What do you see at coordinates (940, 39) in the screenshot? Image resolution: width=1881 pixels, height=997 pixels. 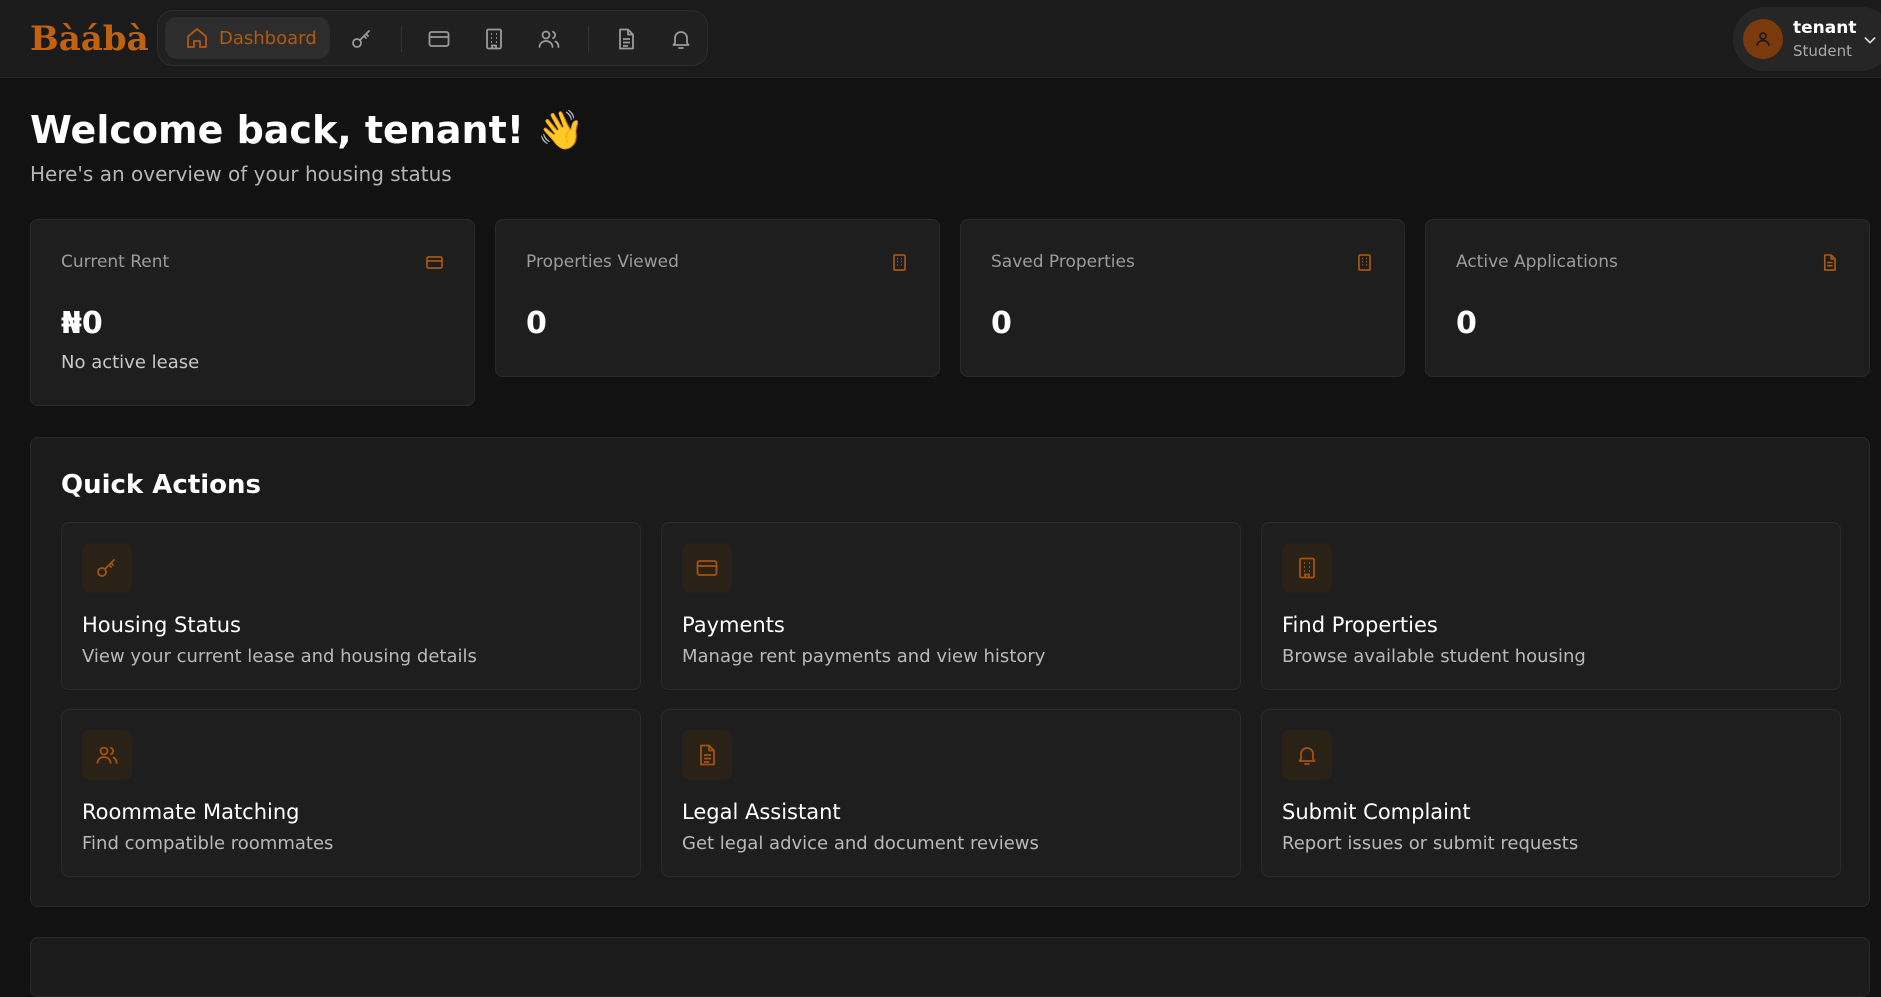 I see `top-navbar: Bàábà Dashboard tenant Student` at bounding box center [940, 39].